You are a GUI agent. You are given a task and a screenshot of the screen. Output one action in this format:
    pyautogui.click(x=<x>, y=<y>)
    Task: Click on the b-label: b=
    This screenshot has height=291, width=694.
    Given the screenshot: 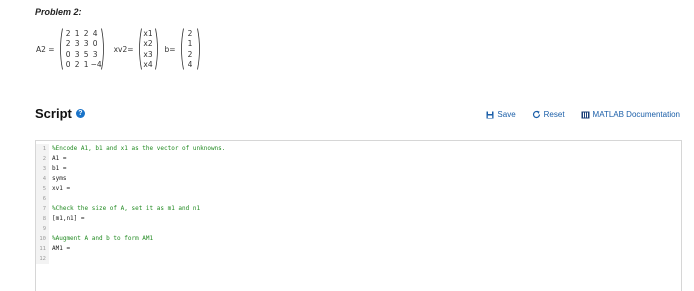 What is the action you would take?
    pyautogui.click(x=170, y=49)
    